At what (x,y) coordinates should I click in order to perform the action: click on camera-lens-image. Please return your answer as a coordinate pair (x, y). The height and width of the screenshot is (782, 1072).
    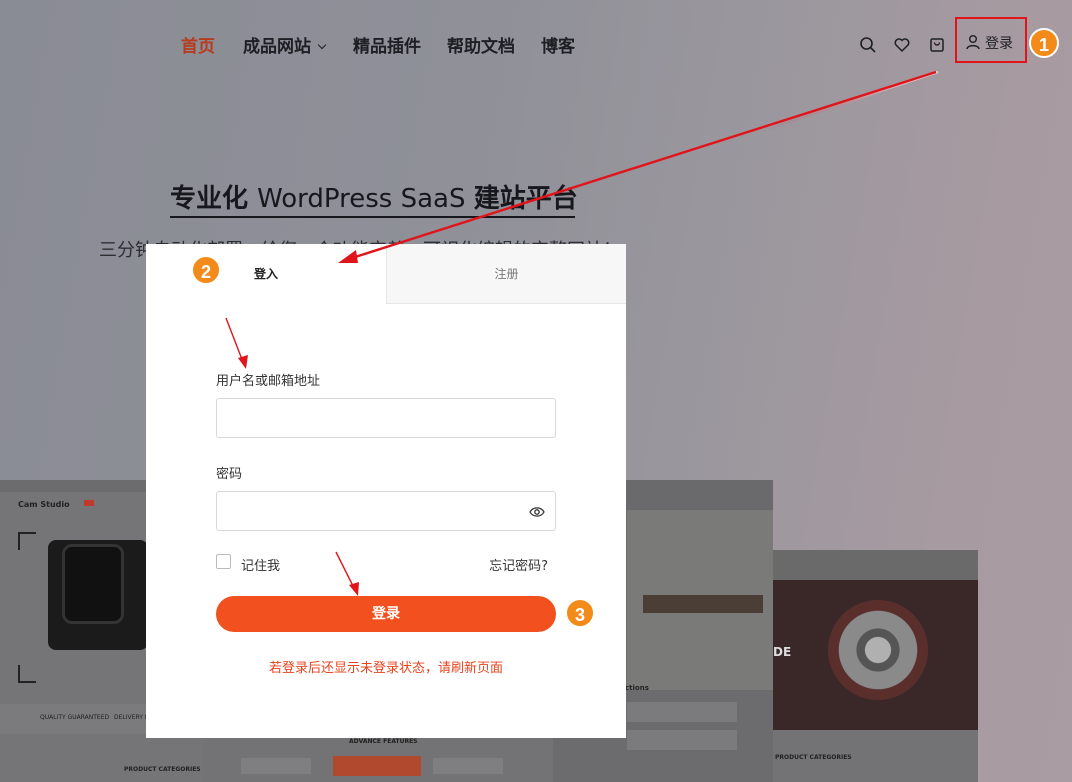
    Looking at the image, I should click on (93, 584).